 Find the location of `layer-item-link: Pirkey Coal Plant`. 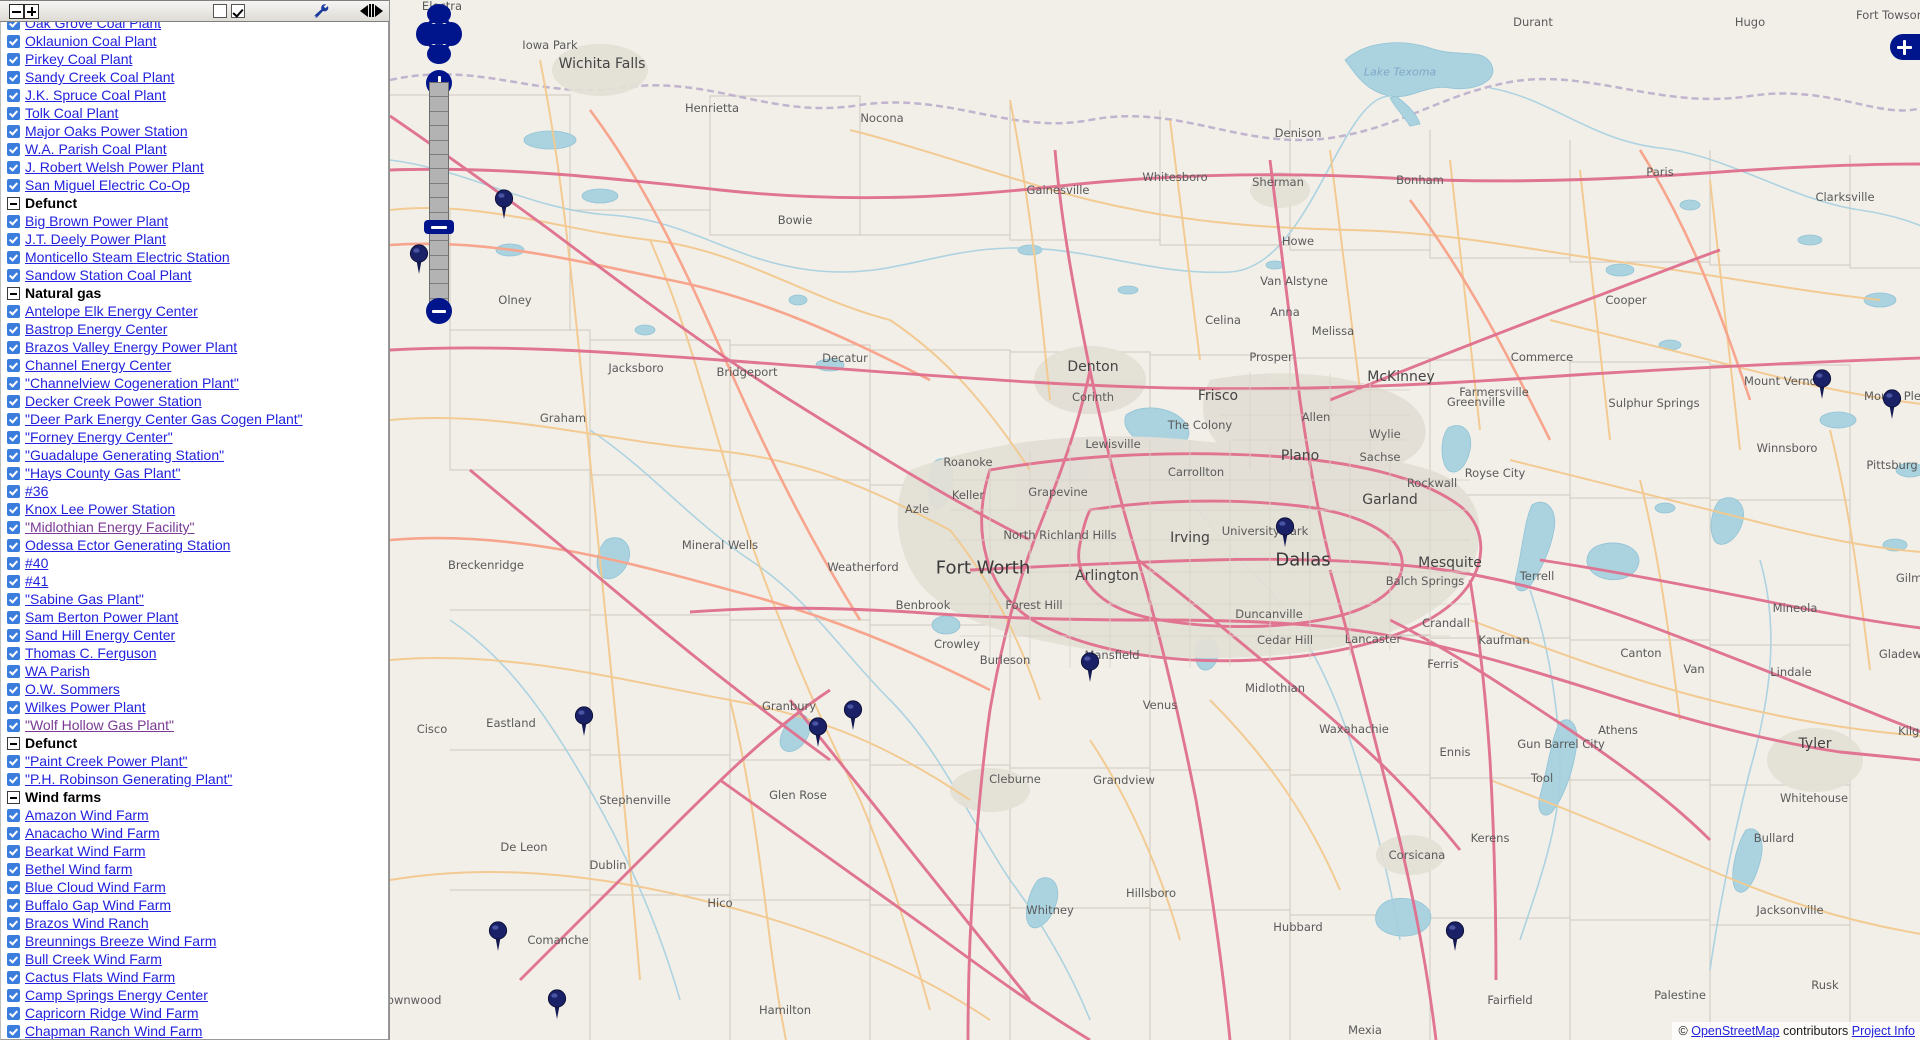

layer-item-link: Pirkey Coal Plant is located at coordinates (78, 59).